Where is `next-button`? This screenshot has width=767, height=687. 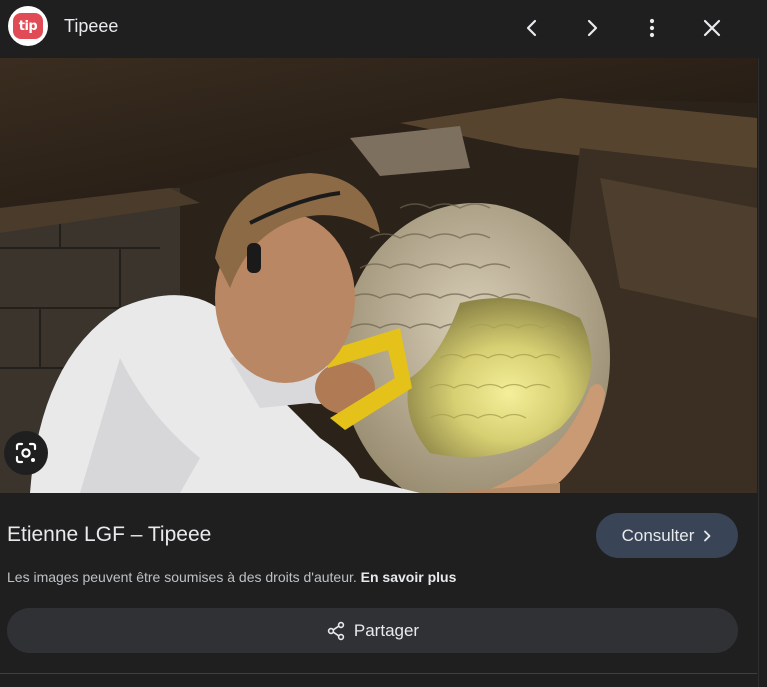 next-button is located at coordinates (592, 28).